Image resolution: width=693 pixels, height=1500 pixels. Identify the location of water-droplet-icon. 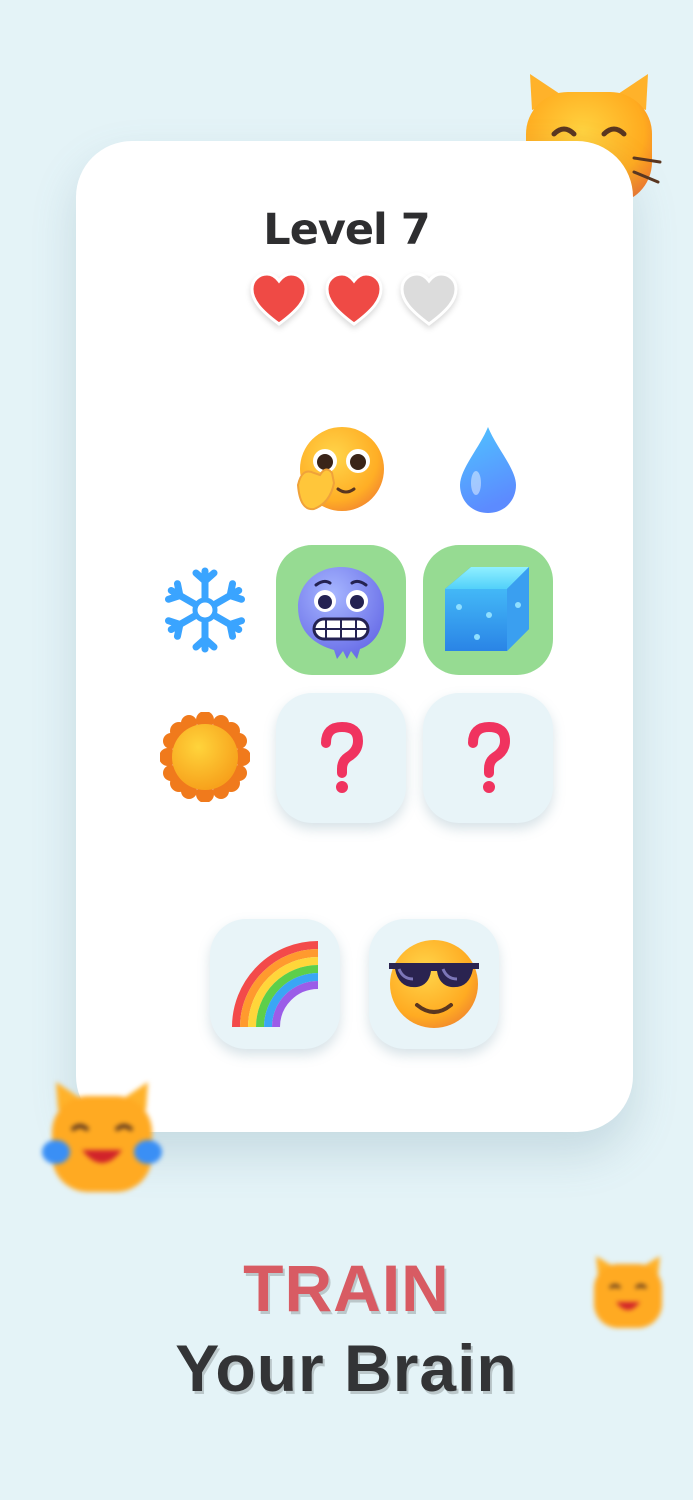
(488, 470).